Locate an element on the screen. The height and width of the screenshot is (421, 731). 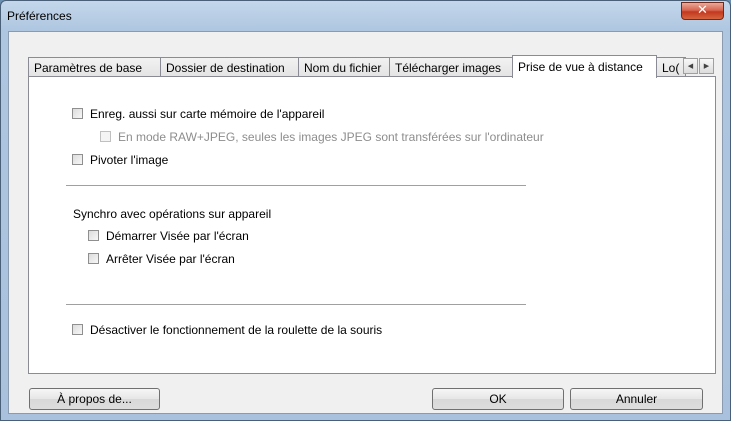
tab-scroll-right-button: ▶ is located at coordinates (706, 66).